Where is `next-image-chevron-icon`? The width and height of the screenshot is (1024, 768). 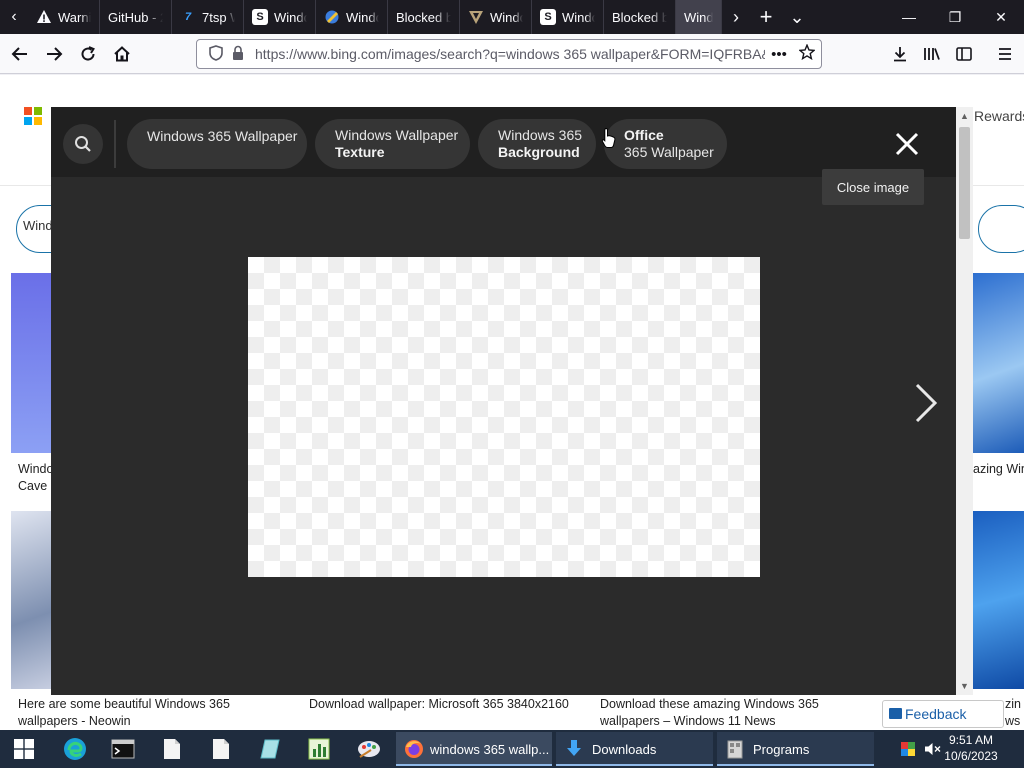 next-image-chevron-icon is located at coordinates (926, 403).